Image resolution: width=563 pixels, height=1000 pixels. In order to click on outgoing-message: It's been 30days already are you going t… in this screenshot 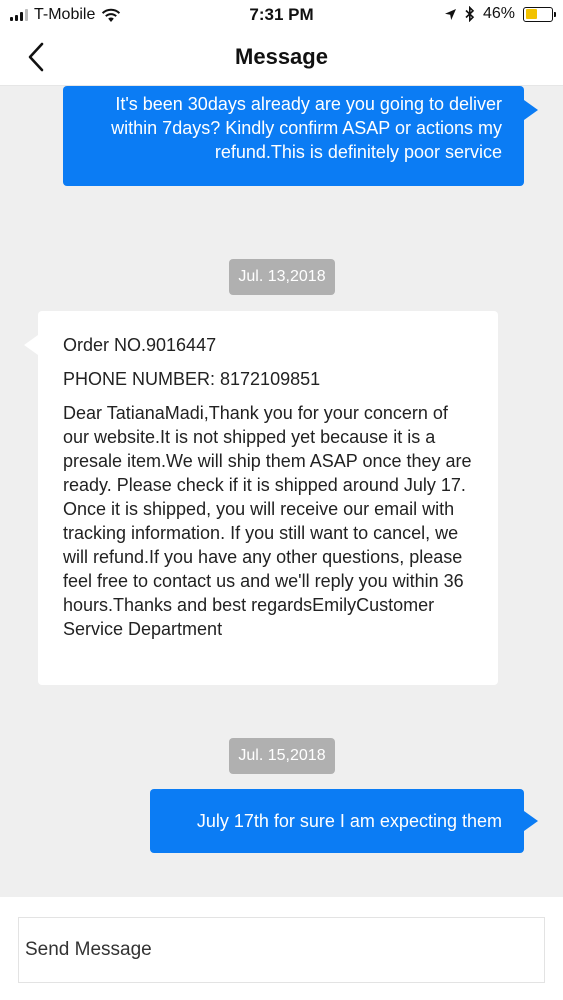, I will do `click(300, 136)`.